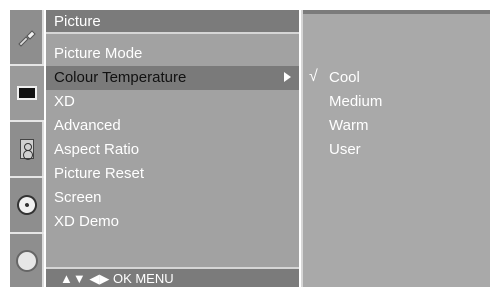  I want to click on menu-footer: ▲▼ ◀▶ OK MENU, so click(172, 277).